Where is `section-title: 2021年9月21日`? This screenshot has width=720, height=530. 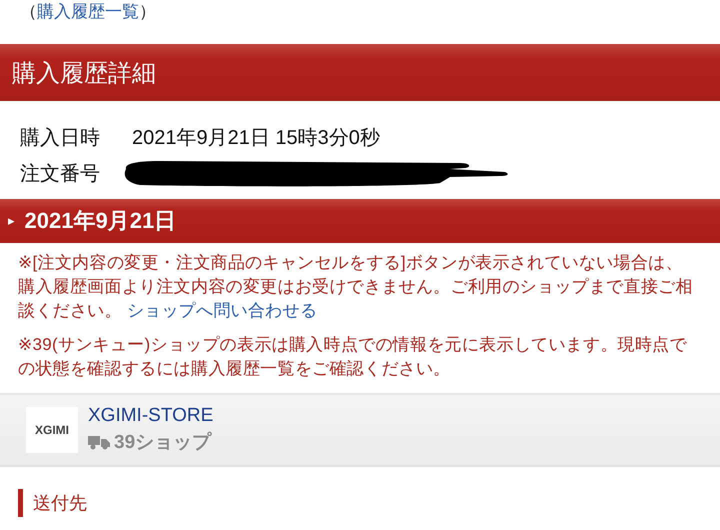 section-title: 2021年9月21日 is located at coordinates (100, 221).